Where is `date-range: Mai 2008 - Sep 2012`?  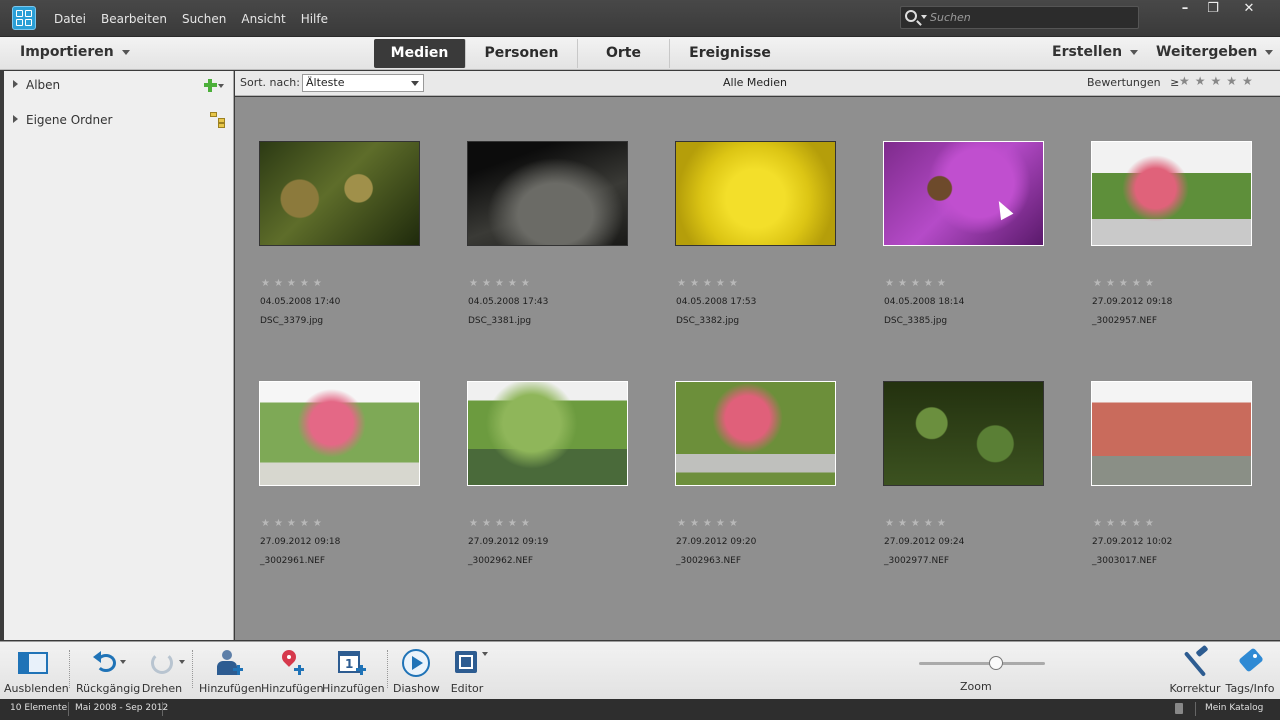 date-range: Mai 2008 - Sep 2012 is located at coordinates (122, 708).